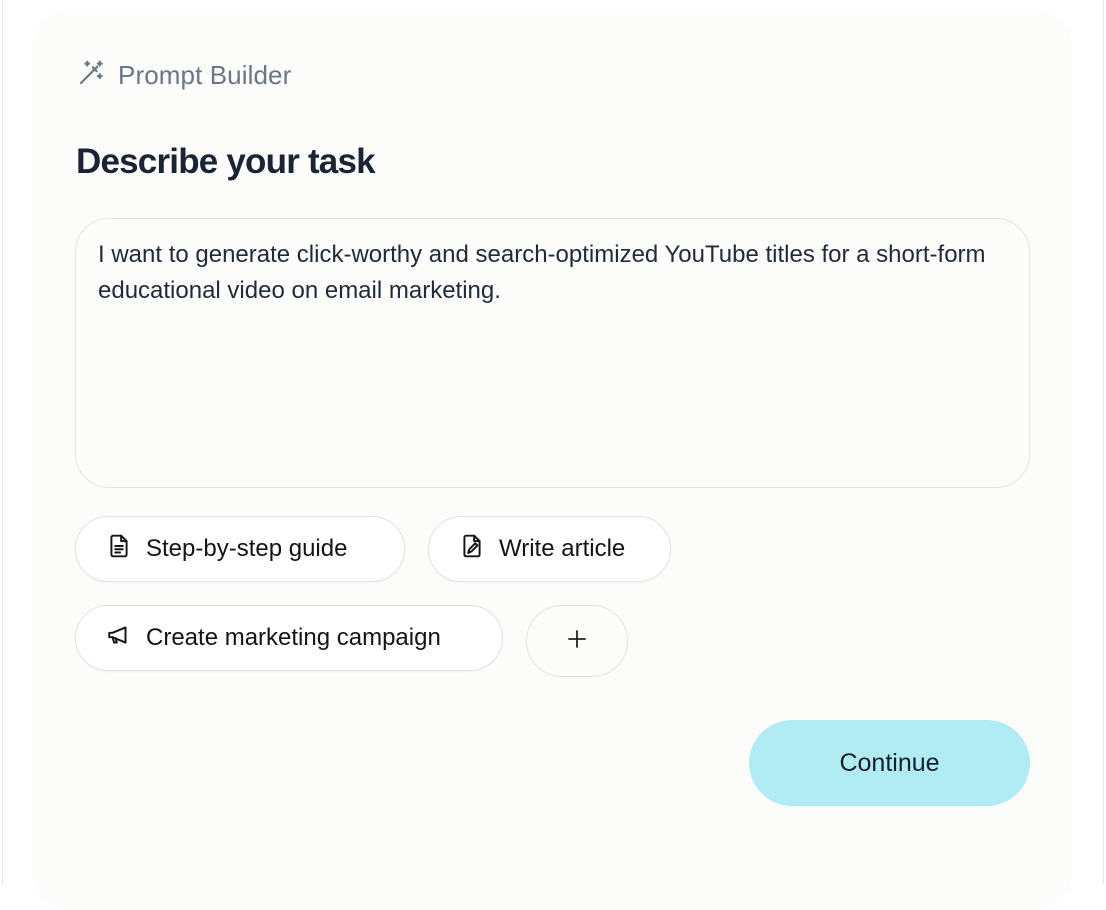 The height and width of the screenshot is (910, 1106). Describe the element at coordinates (1103, 442) in the screenshot. I see `frame-edge-right` at that location.